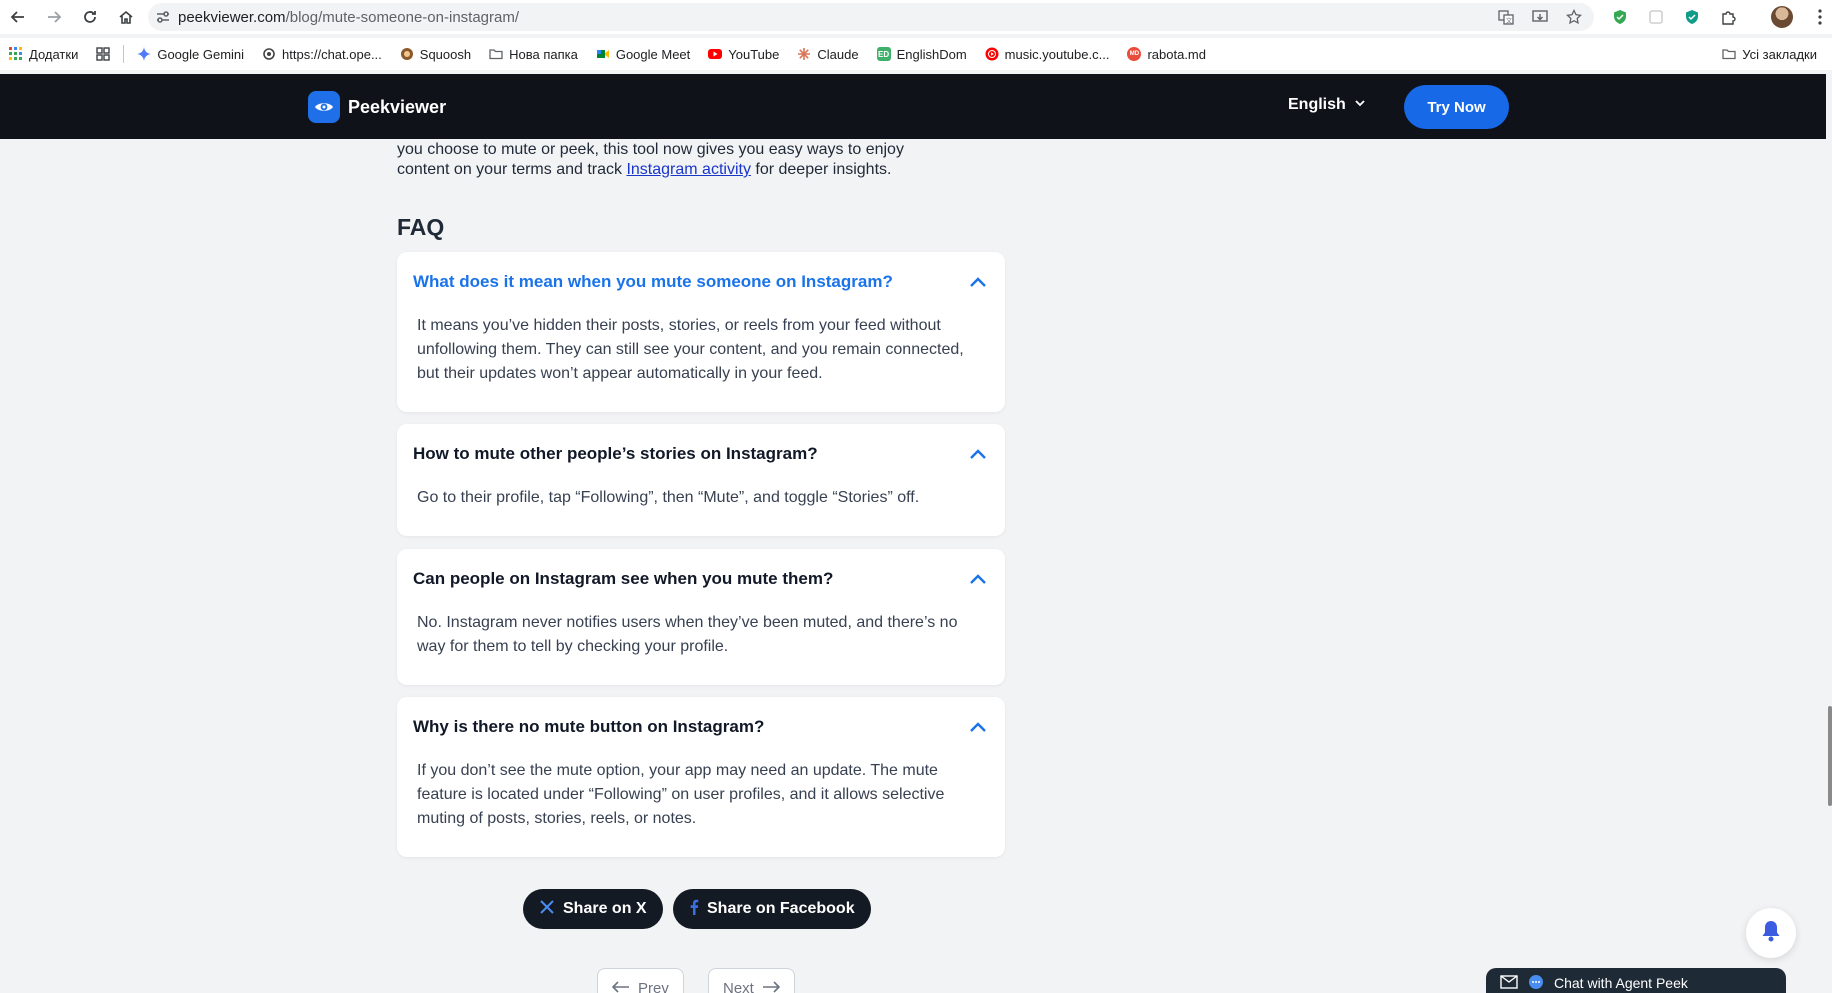 The height and width of the screenshot is (993, 1832). Describe the element at coordinates (883, 54) in the screenshot. I see `englishdom-icon: ED` at that location.